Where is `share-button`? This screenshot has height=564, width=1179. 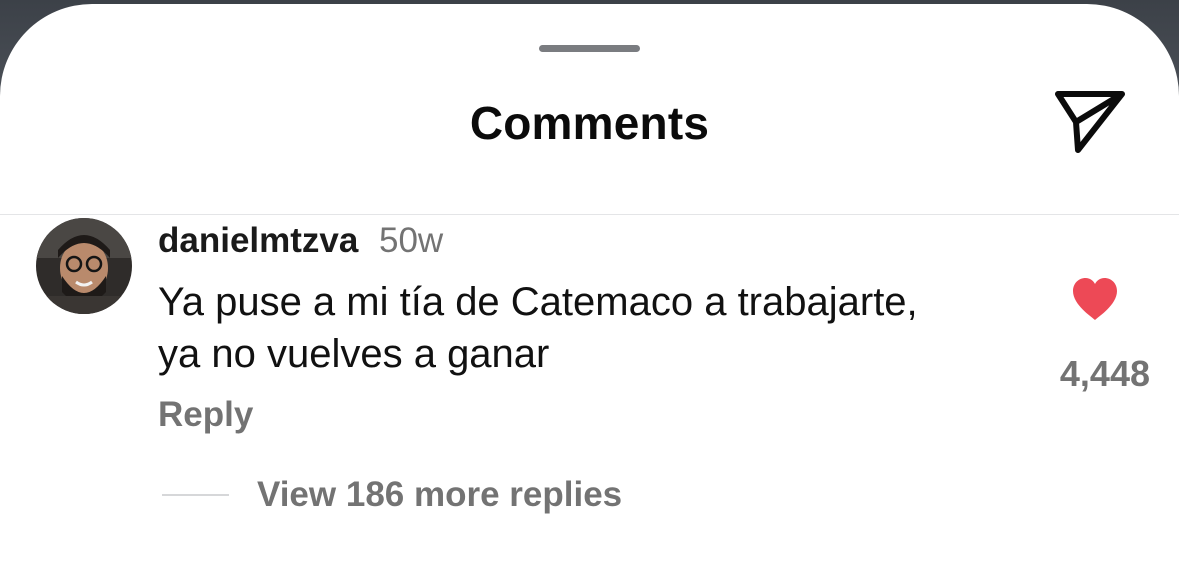
share-button is located at coordinates (1090, 123).